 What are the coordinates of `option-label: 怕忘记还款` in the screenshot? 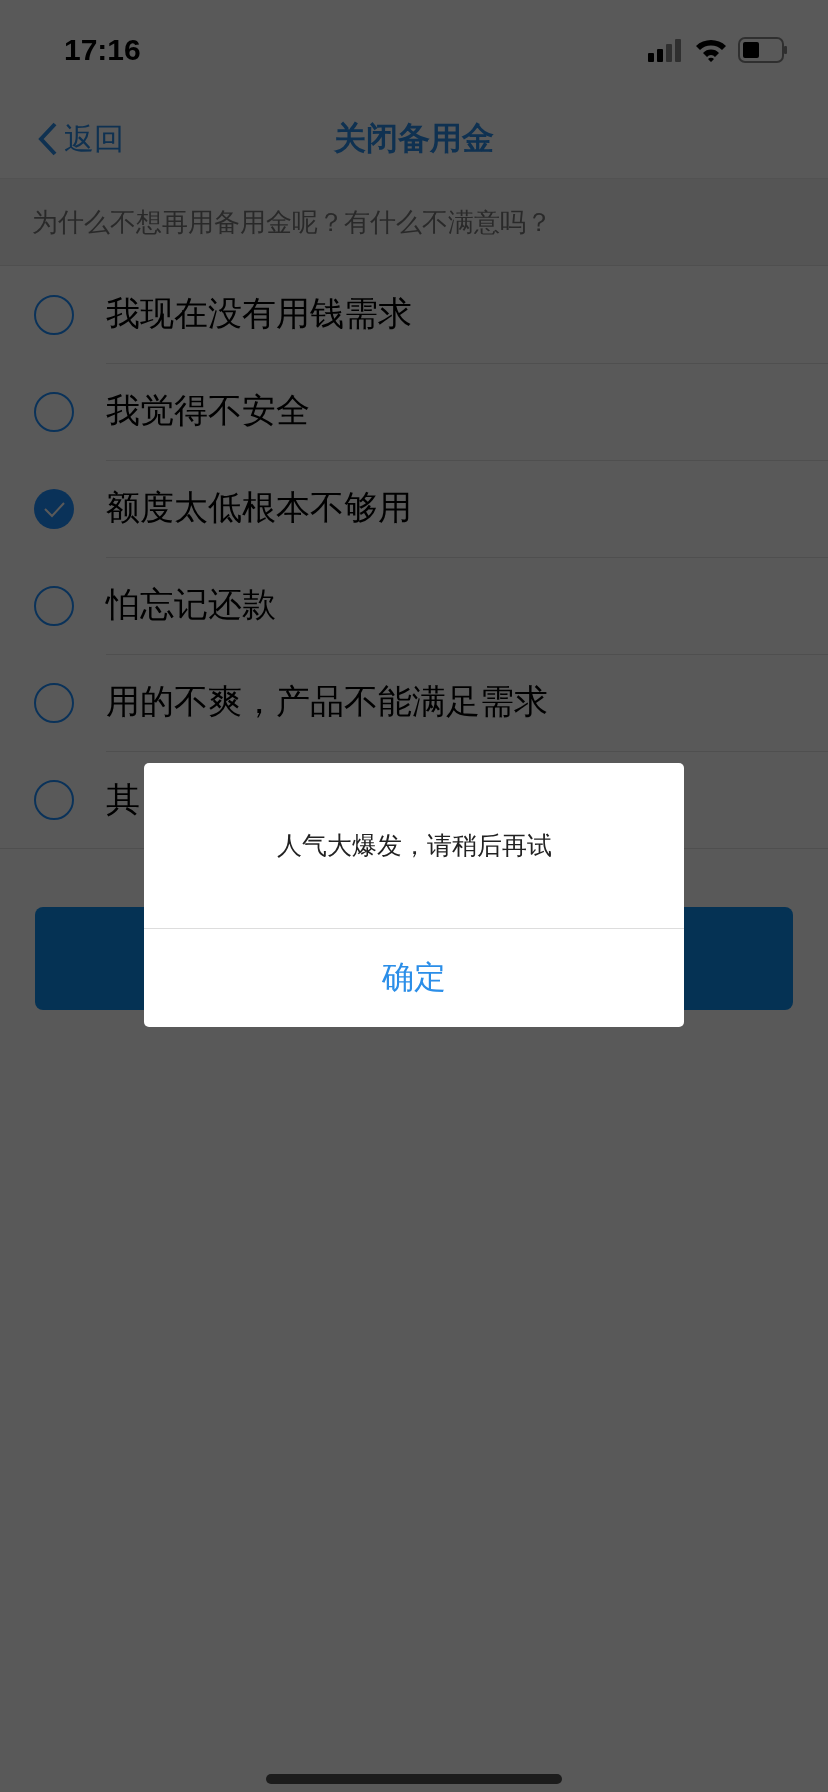 It's located at (191, 605).